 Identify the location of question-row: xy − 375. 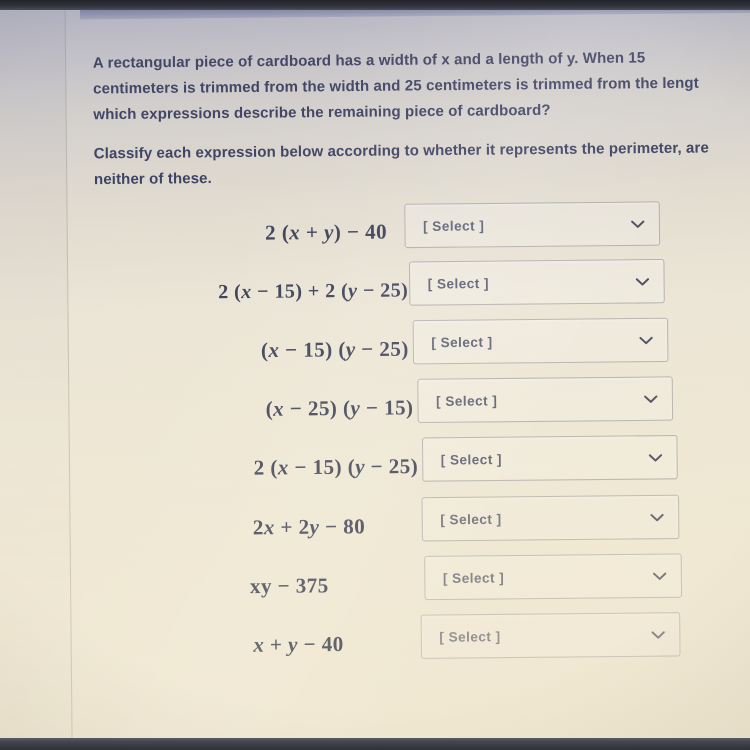
(242, 587).